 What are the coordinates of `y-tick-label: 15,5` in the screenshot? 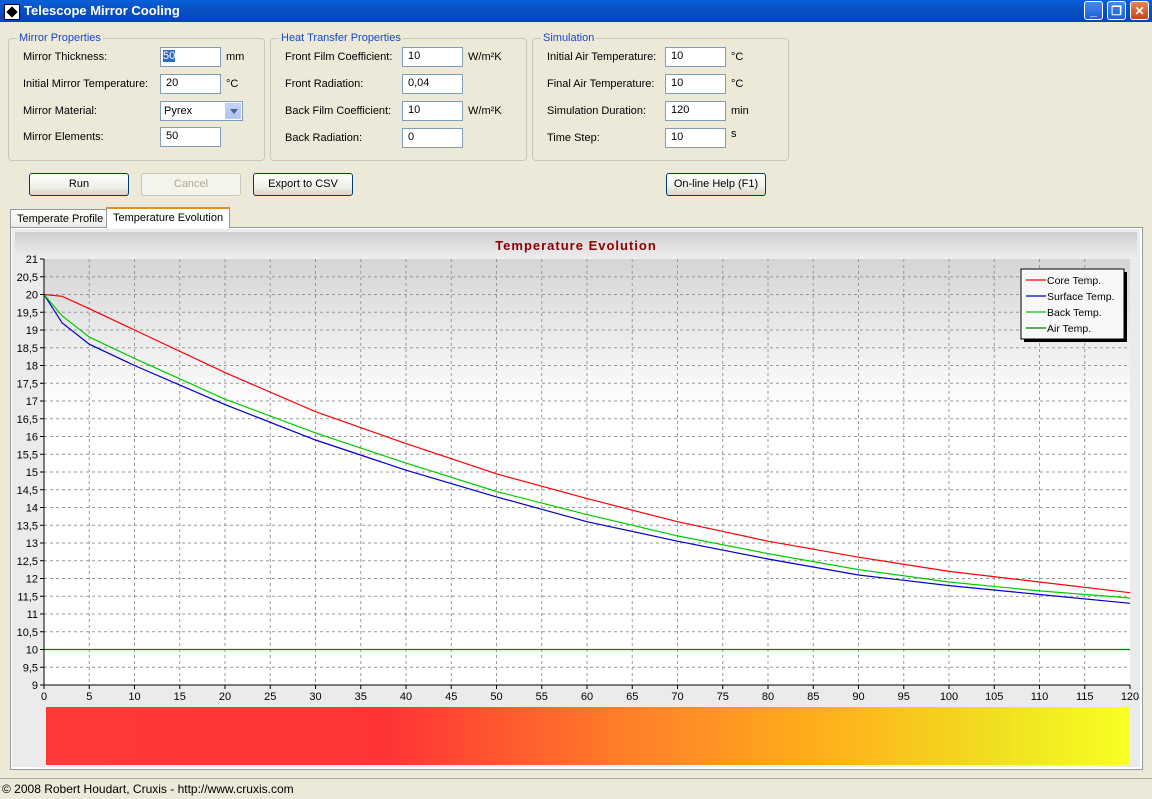 It's located at (27, 455).